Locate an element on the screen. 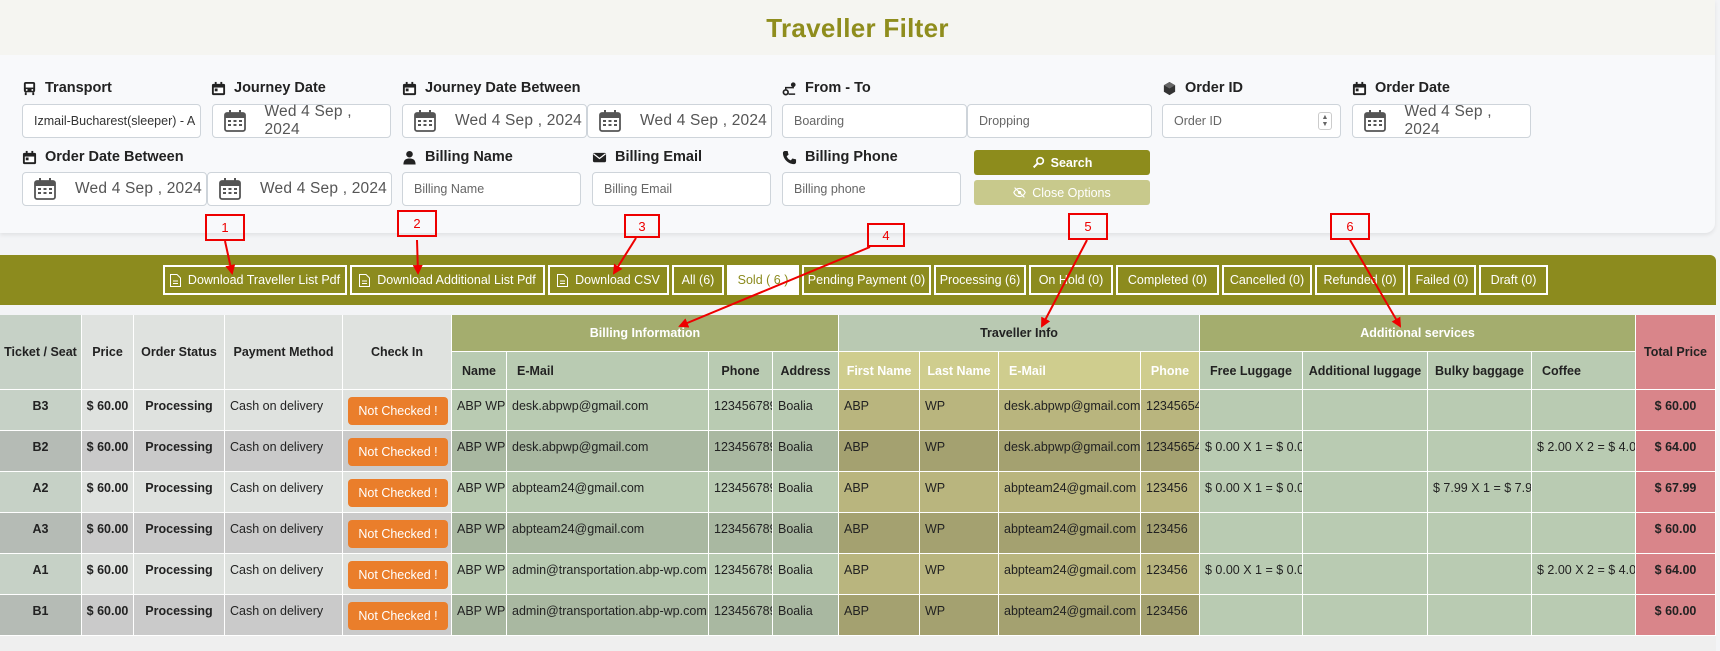 The image size is (1720, 651). tab-sold: Sold ( 6 ) is located at coordinates (763, 280).